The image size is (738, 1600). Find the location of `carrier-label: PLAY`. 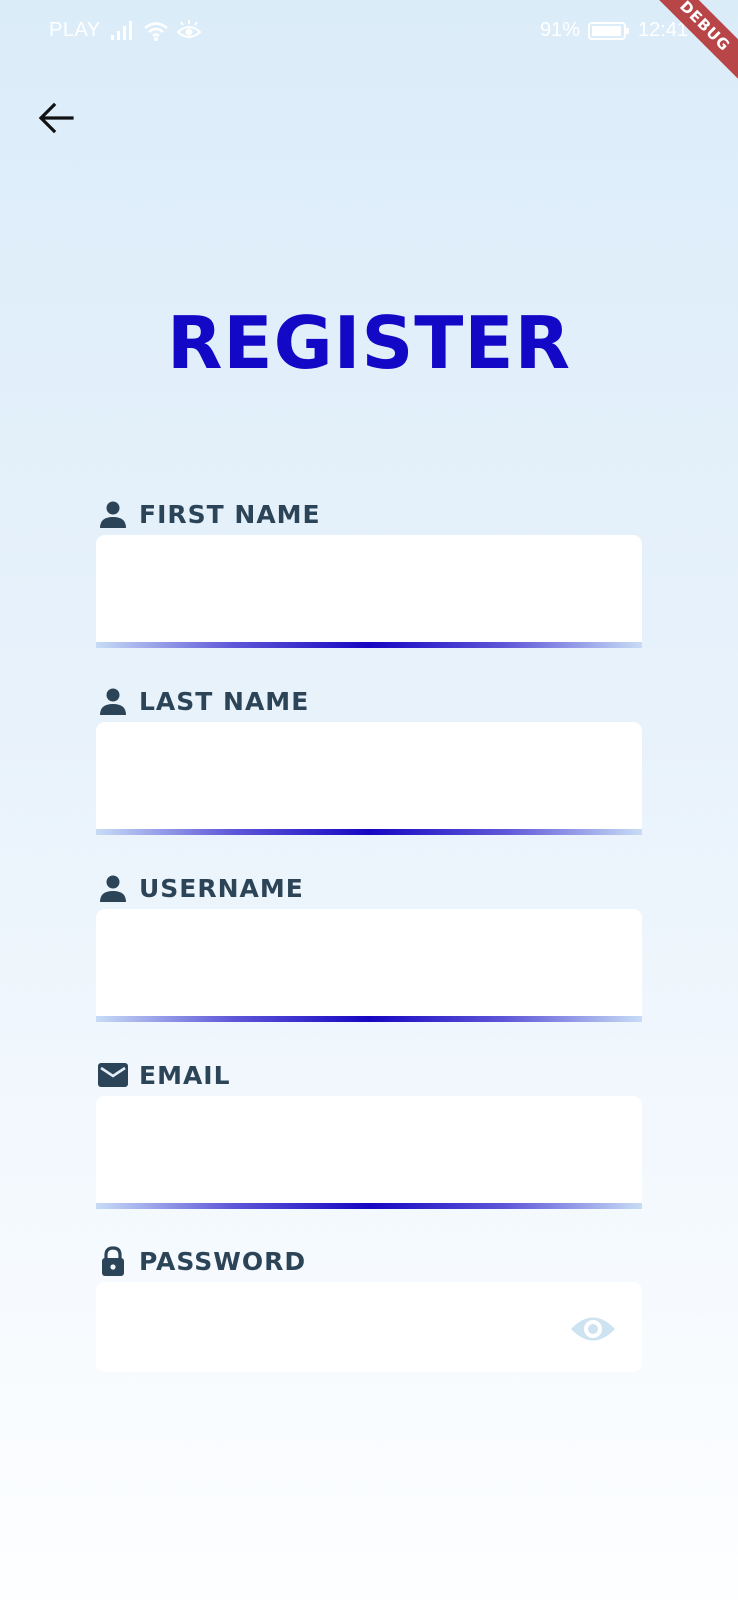

carrier-label: PLAY is located at coordinates (75, 30).